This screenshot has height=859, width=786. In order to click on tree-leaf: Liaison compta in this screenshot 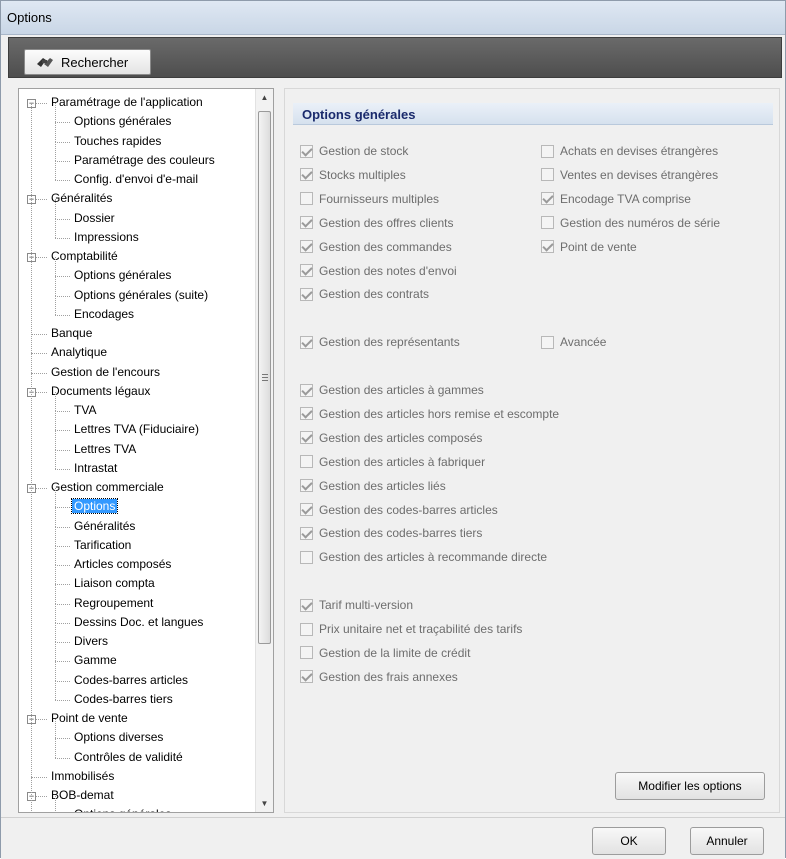, I will do `click(114, 583)`.